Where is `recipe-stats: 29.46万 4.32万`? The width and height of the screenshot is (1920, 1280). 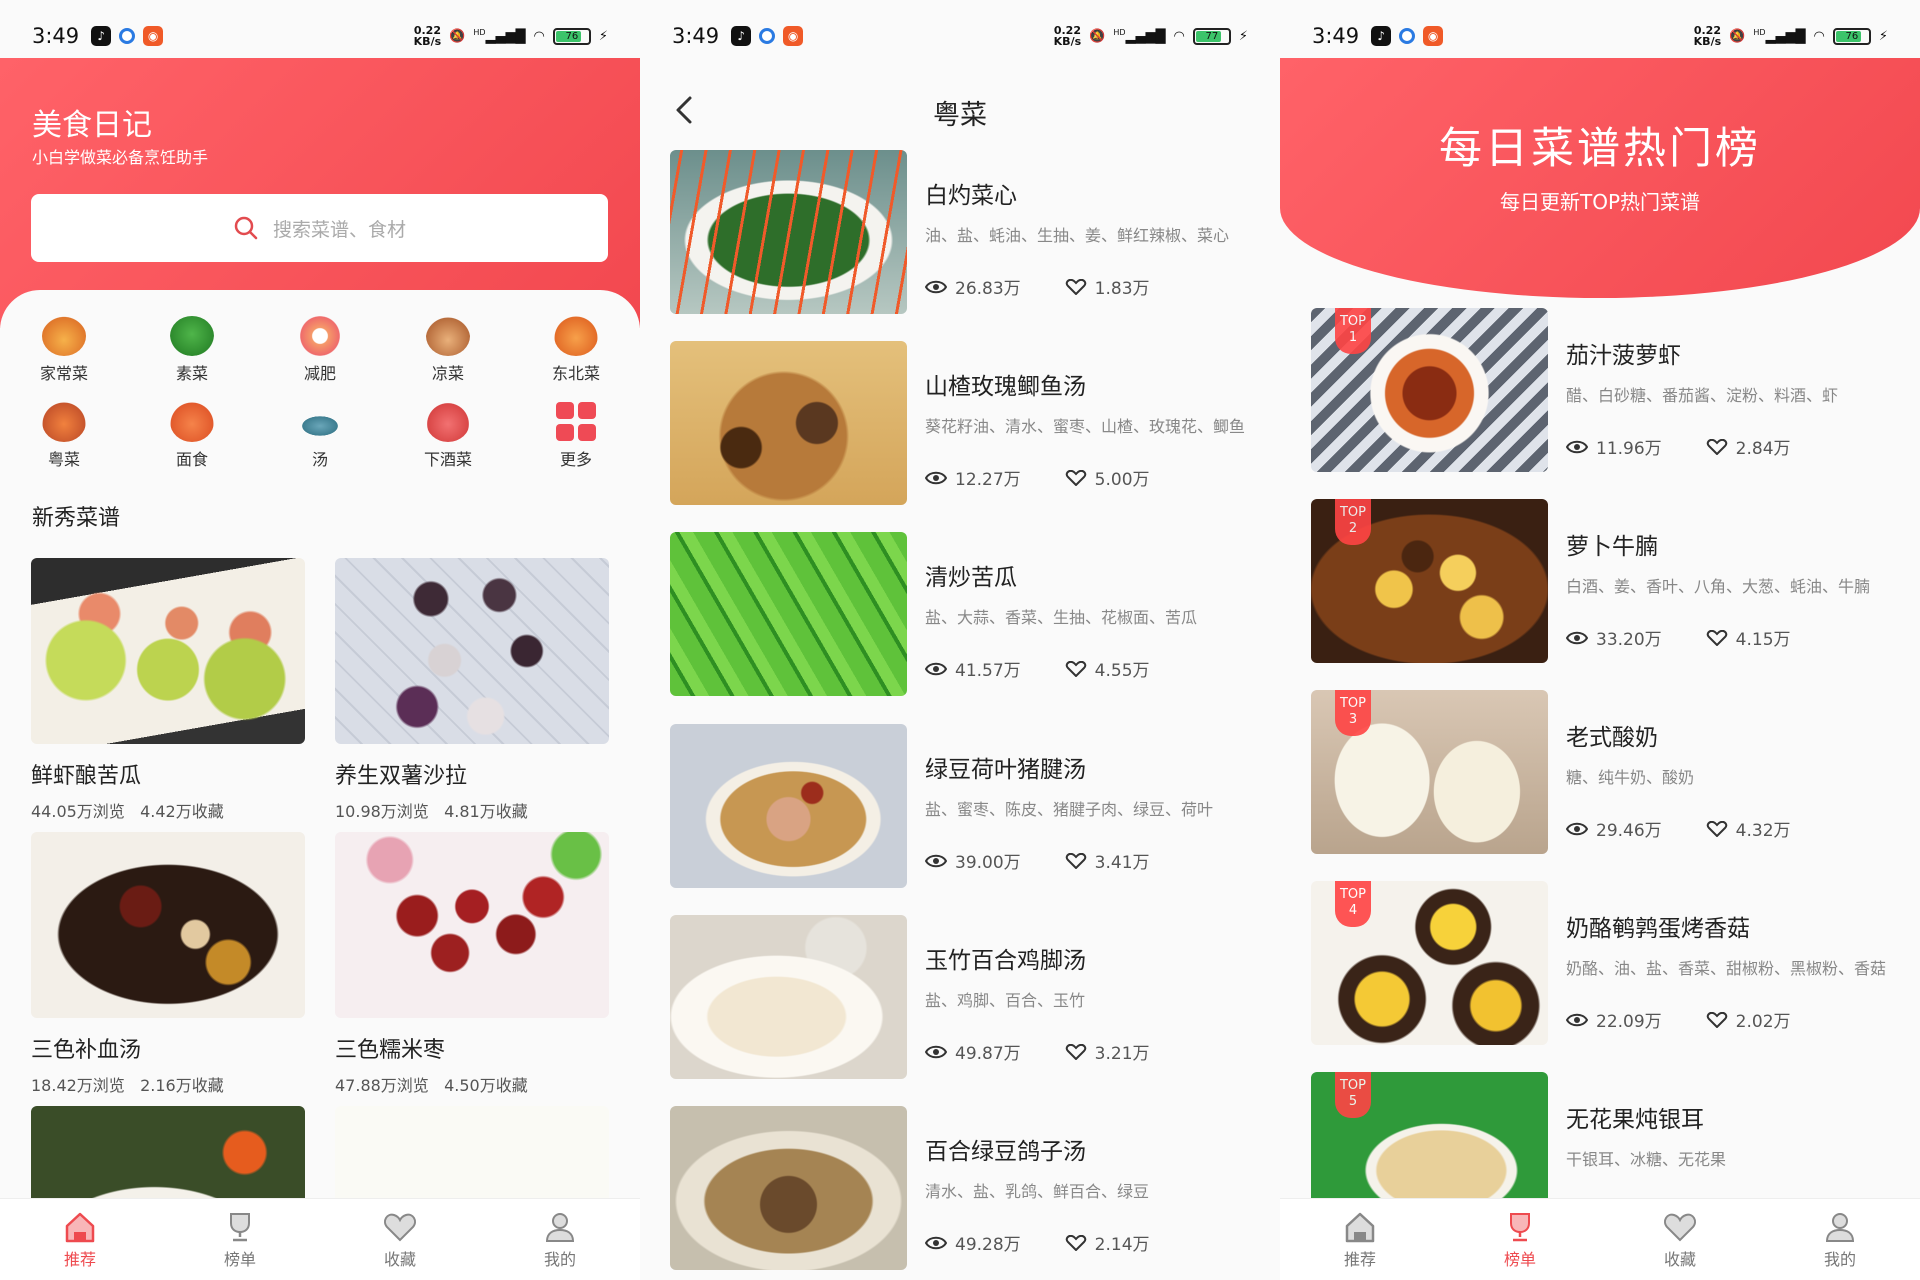 recipe-stats: 29.46万 4.32万 is located at coordinates (1678, 828).